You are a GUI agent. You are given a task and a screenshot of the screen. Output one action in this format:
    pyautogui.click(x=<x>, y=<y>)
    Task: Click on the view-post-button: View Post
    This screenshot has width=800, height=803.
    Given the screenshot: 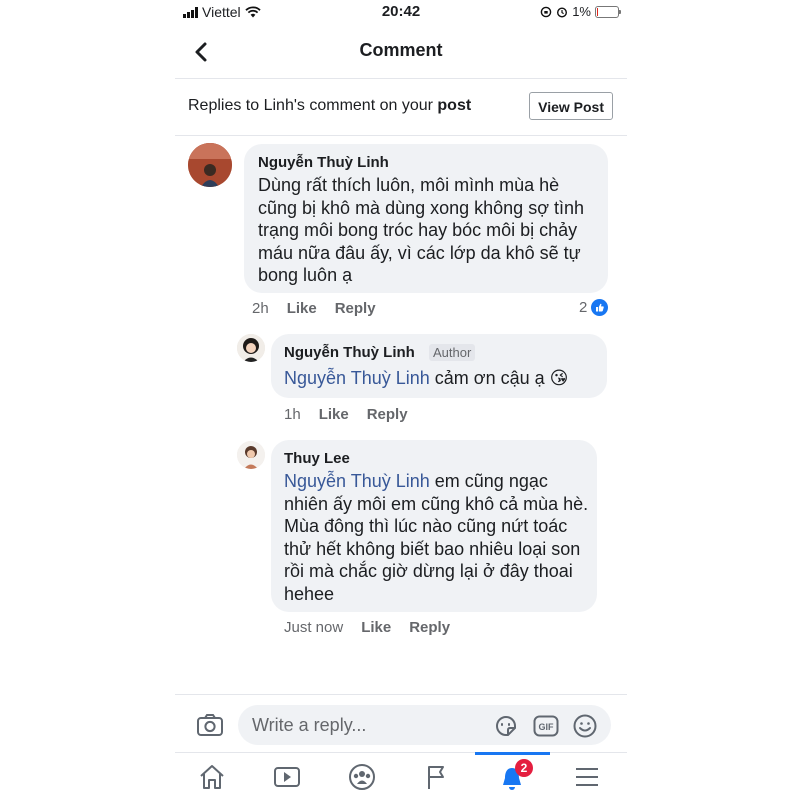 What is the action you would take?
    pyautogui.click(x=571, y=106)
    